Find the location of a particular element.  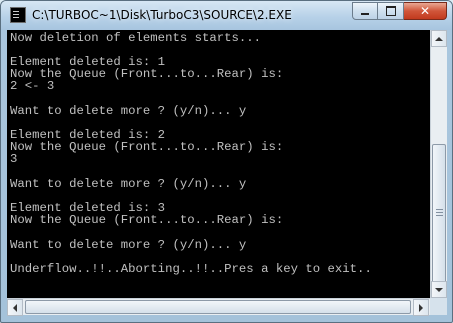

caption-buttons: ✕ is located at coordinates (399, 11).